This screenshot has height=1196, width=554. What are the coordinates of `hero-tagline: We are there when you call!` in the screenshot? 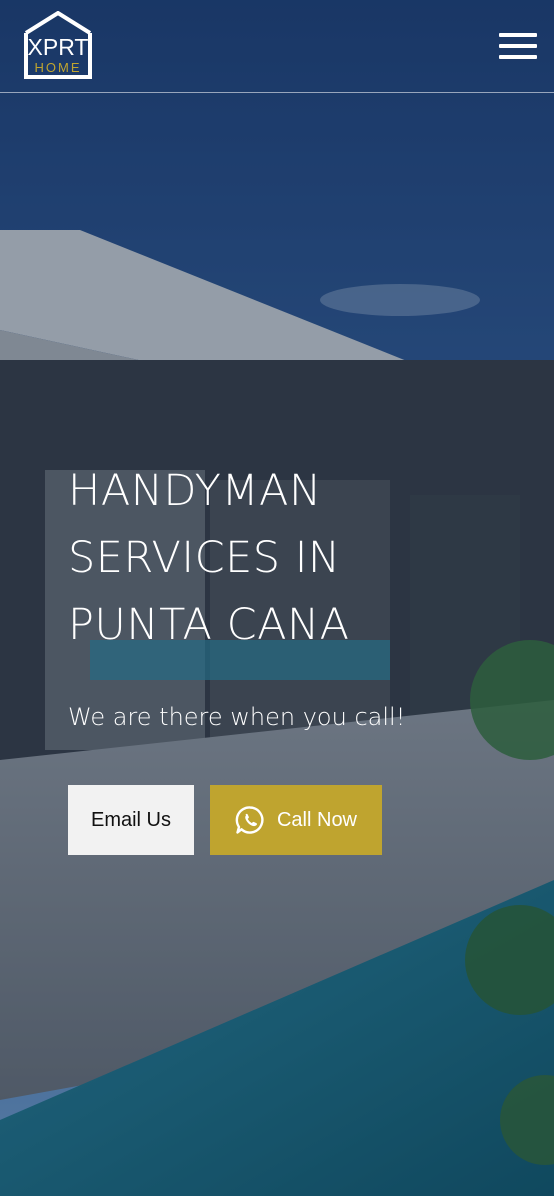 It's located at (237, 717).